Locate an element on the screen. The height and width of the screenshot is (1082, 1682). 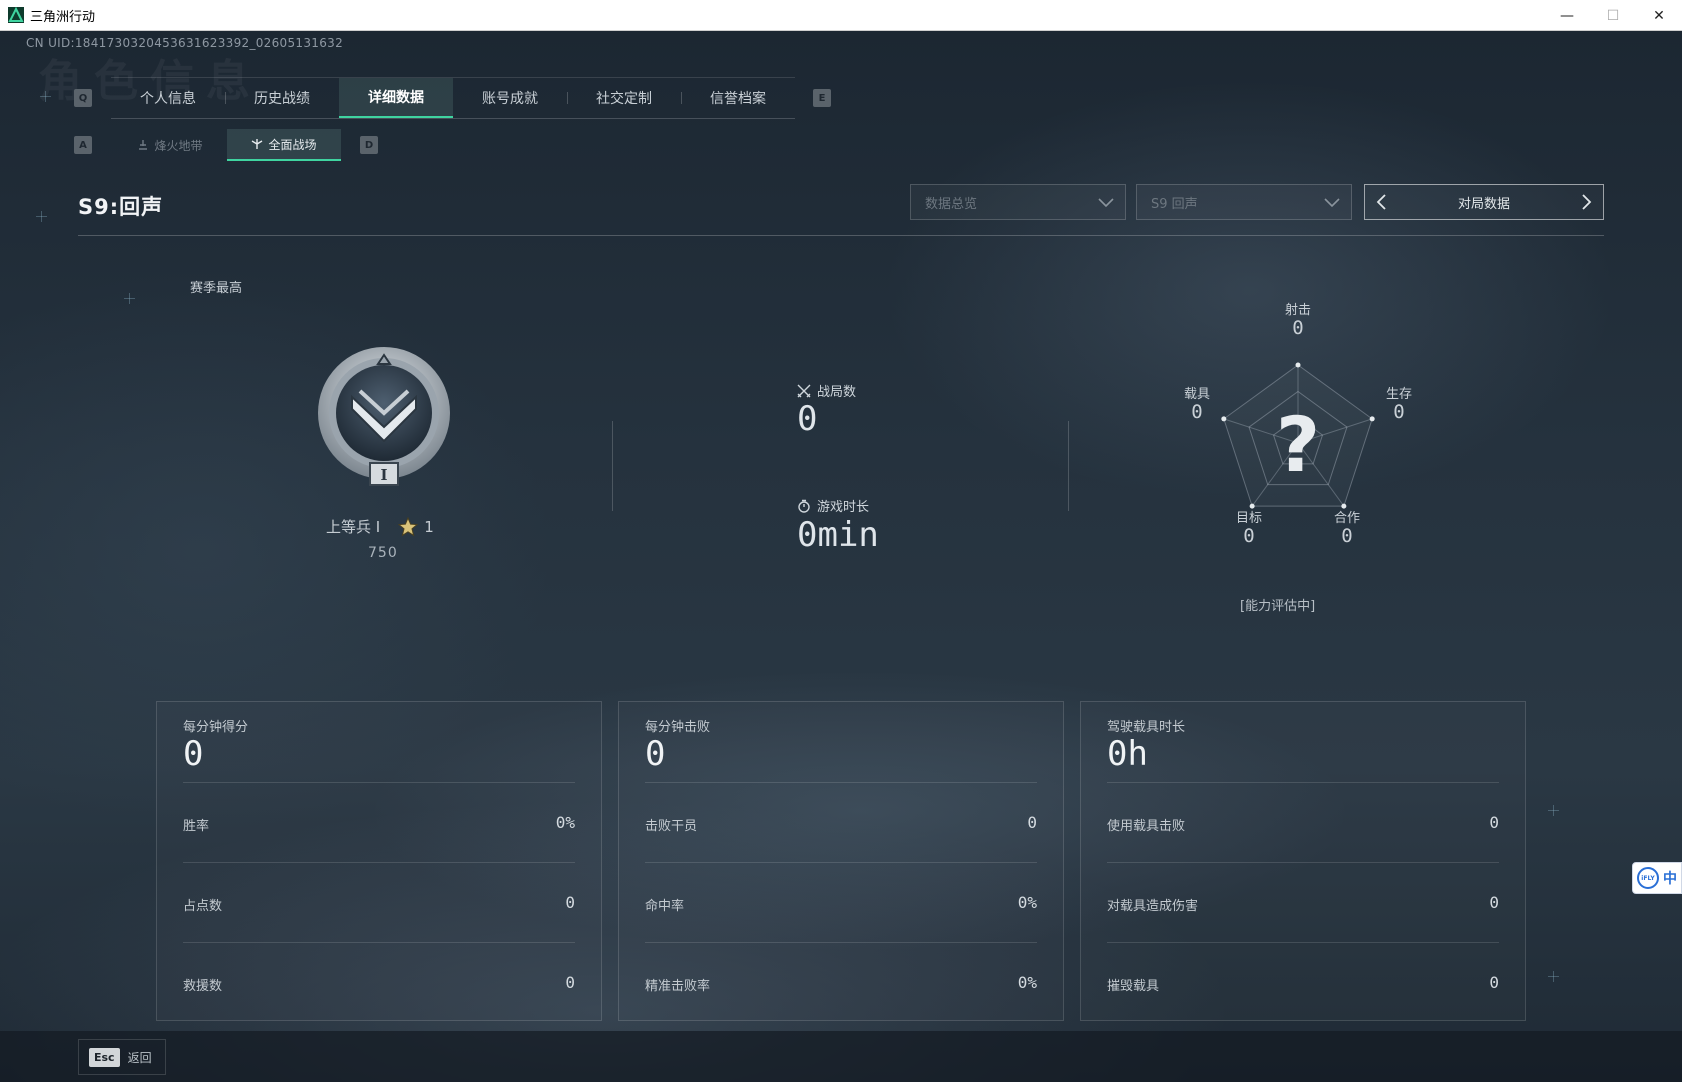
match-mode-label: 对局数据 is located at coordinates (1483, 204).